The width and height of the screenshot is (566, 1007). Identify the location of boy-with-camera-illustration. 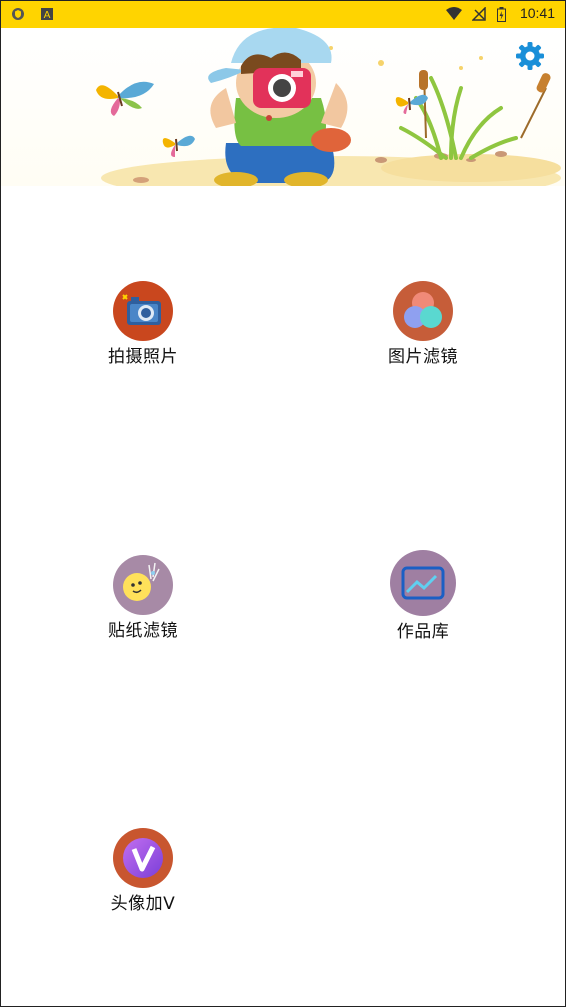
(328, 107).